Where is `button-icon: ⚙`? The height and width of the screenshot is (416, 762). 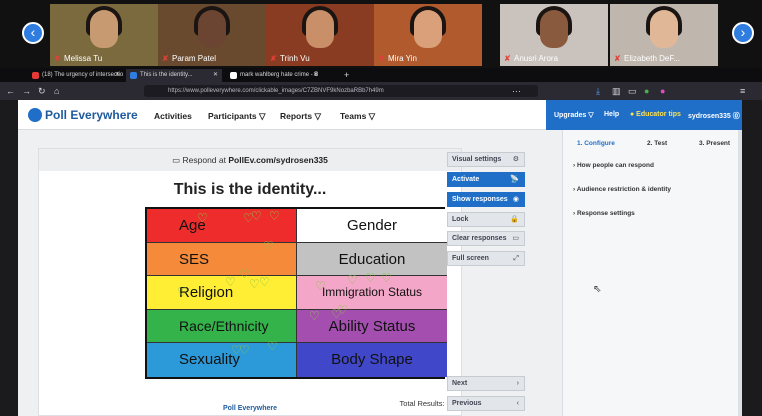 button-icon: ⚙ is located at coordinates (515, 159).